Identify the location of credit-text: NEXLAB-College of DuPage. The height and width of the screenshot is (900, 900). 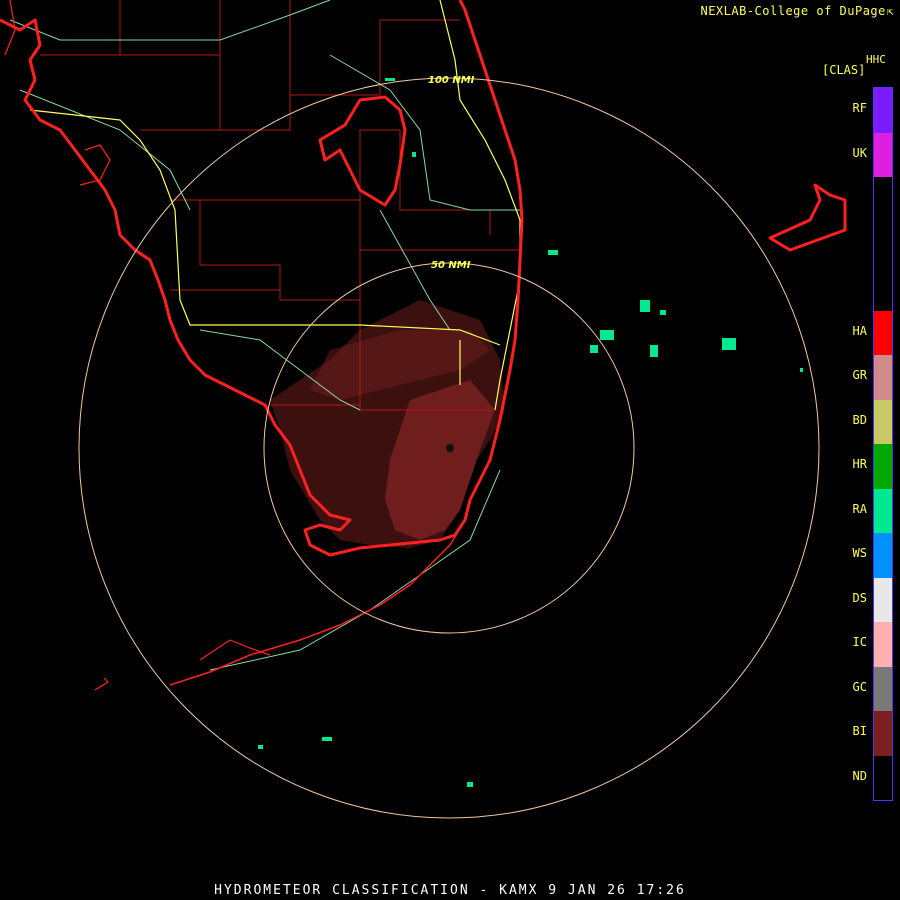
(793, 11).